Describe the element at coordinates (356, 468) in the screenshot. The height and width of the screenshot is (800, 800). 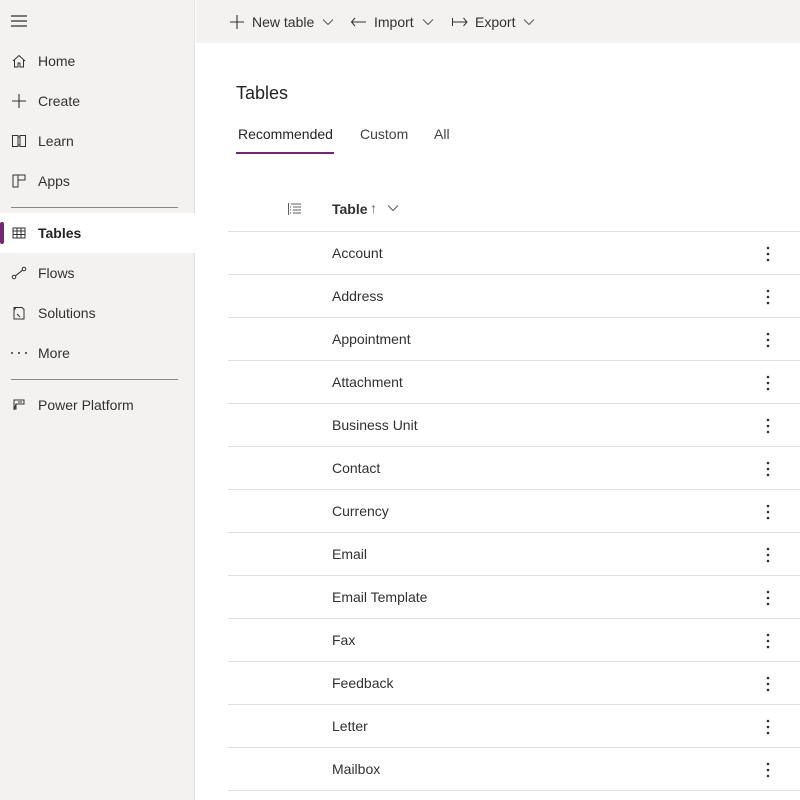
I see `table-name: Contact` at that location.